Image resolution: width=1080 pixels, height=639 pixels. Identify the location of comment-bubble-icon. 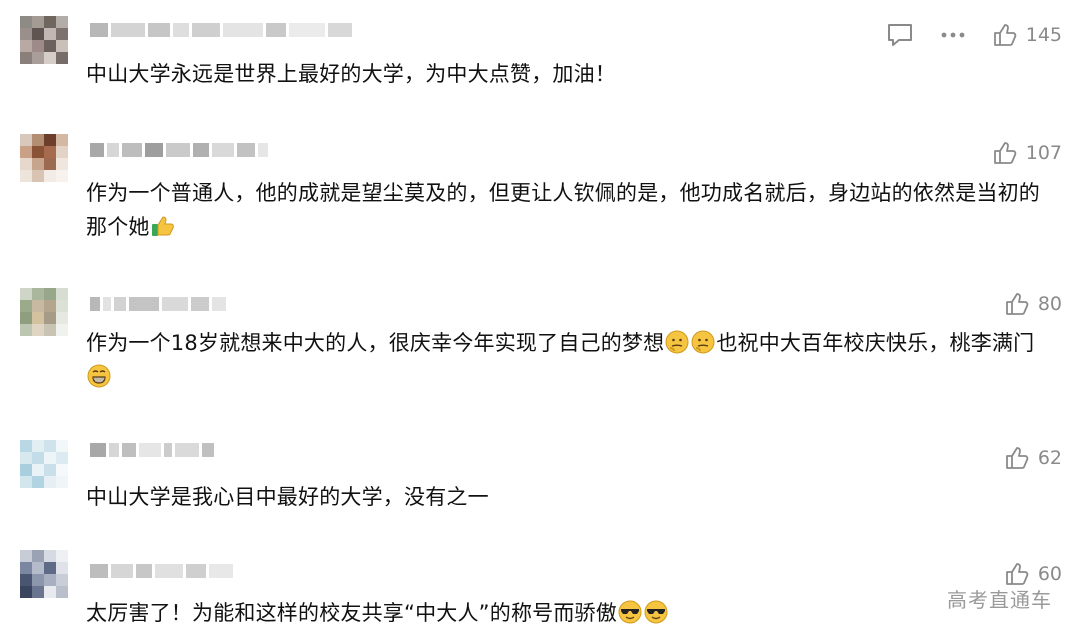
(900, 35).